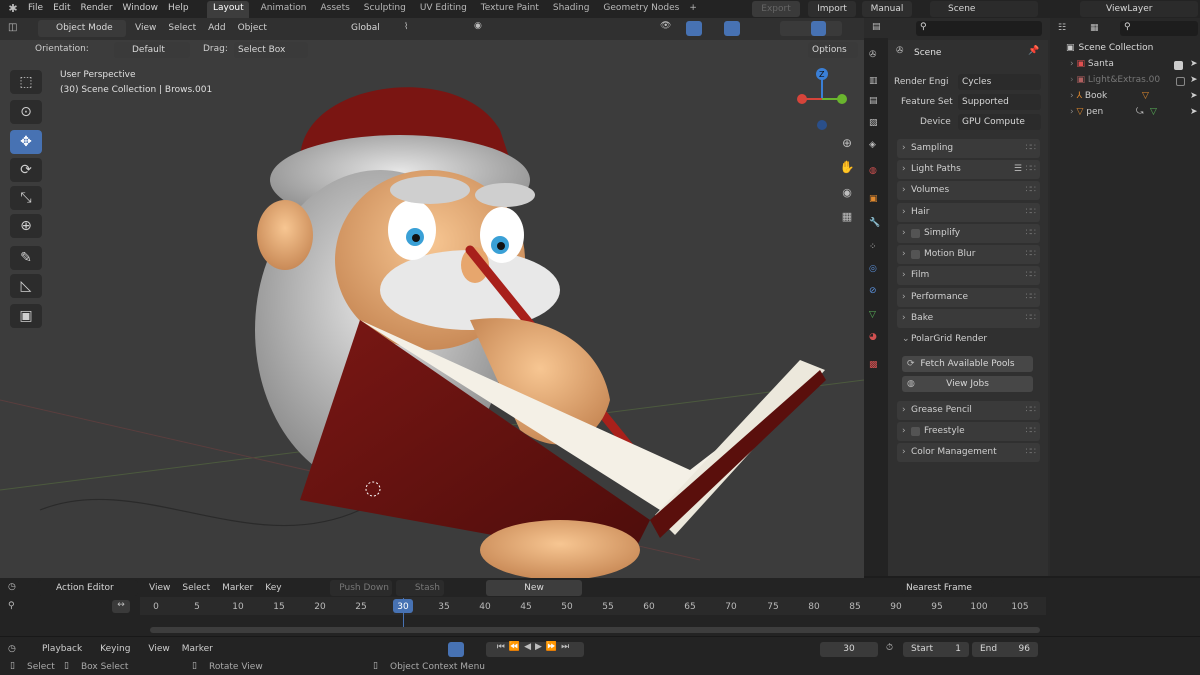  Describe the element at coordinates (26, 82) in the screenshot. I see `select-box-tool-icon: ⬚` at that location.